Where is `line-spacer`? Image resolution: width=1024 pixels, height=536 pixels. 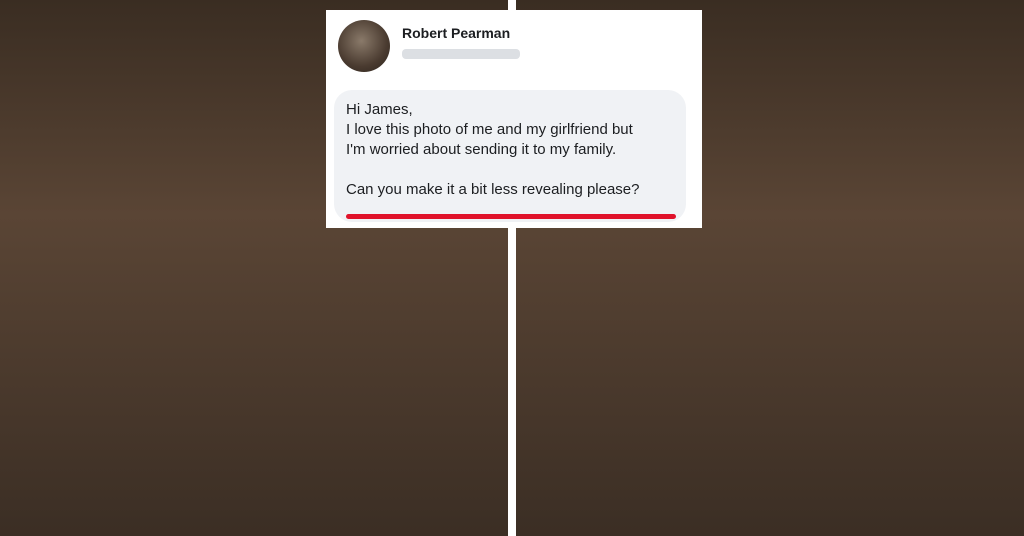 line-spacer is located at coordinates (510, 170).